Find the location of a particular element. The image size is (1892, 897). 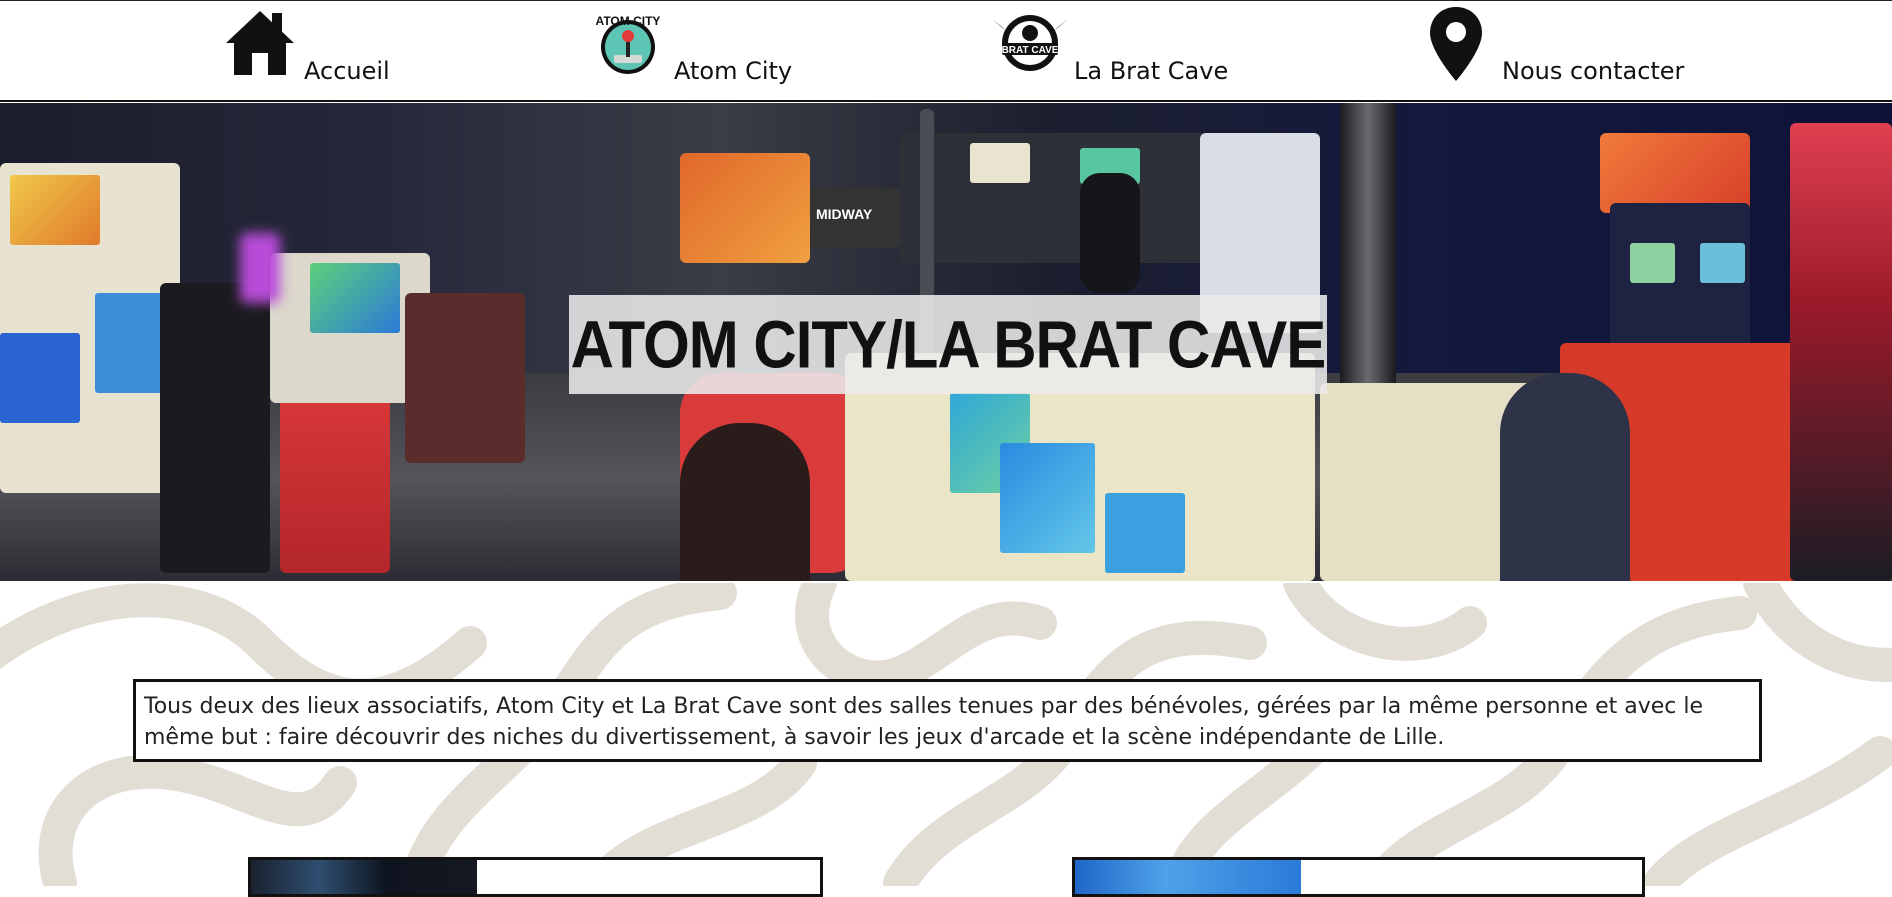

nav-label-atom-city: Atom City is located at coordinates (733, 71).